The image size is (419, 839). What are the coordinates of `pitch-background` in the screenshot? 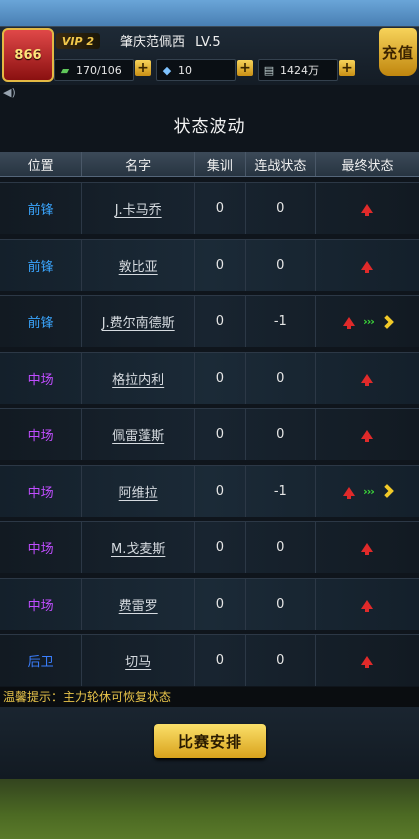 It's located at (209, 809).